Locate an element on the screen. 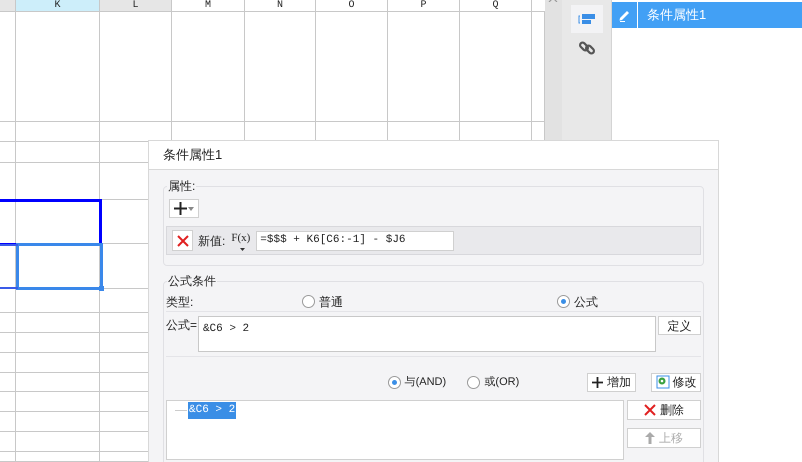  group-legend: 公式条件 is located at coordinates (192, 281).